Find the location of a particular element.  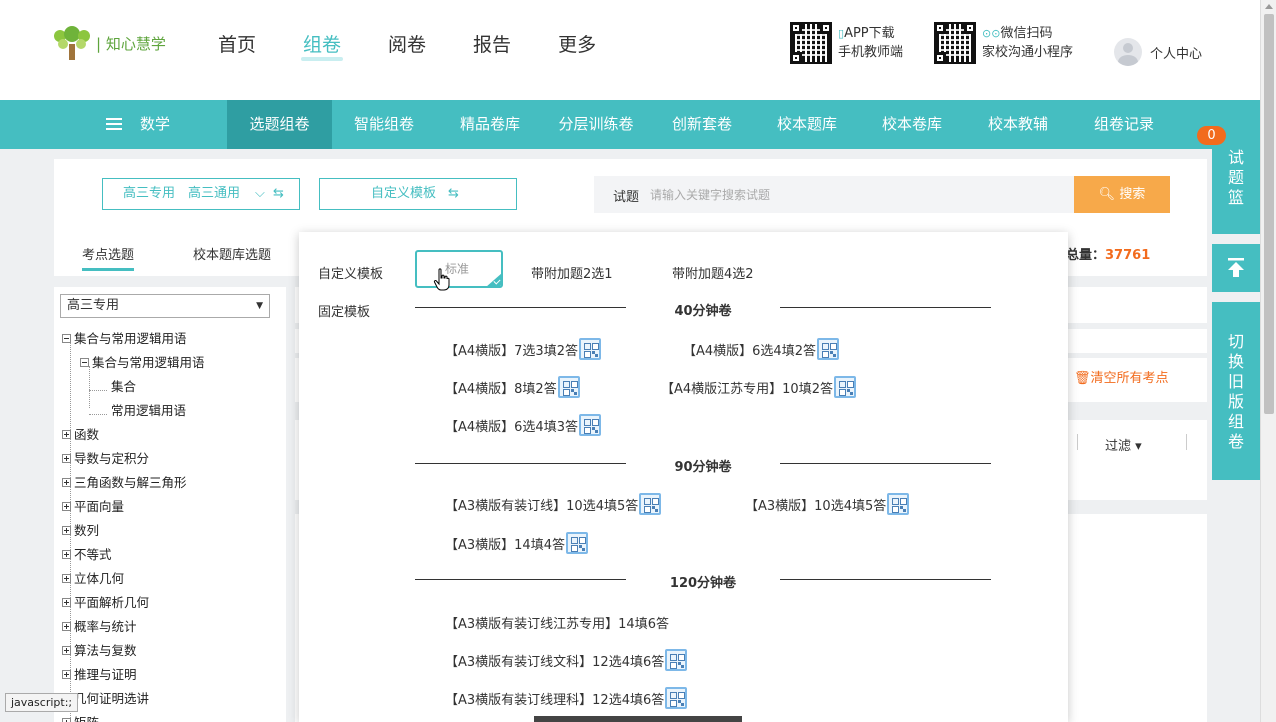

template-item: 【A3横版】14填4答 is located at coordinates (516, 543).